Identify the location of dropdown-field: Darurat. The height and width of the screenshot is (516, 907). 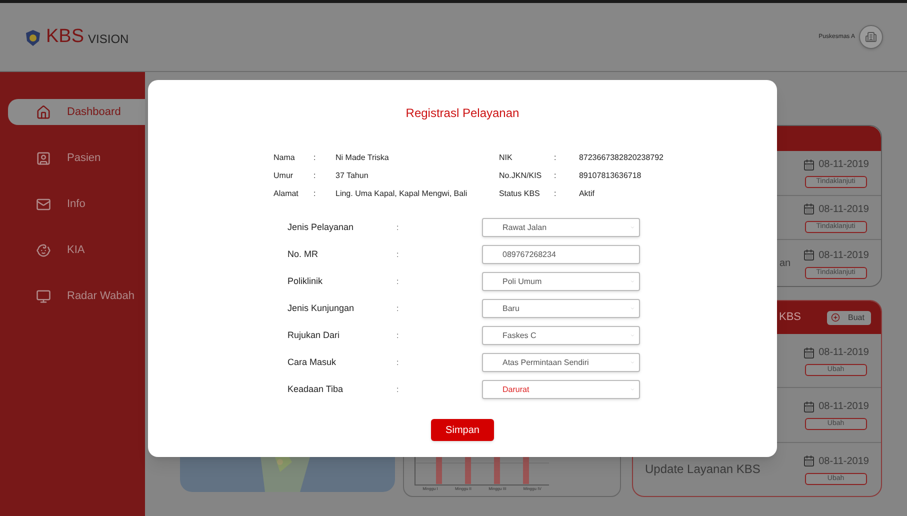
(561, 389).